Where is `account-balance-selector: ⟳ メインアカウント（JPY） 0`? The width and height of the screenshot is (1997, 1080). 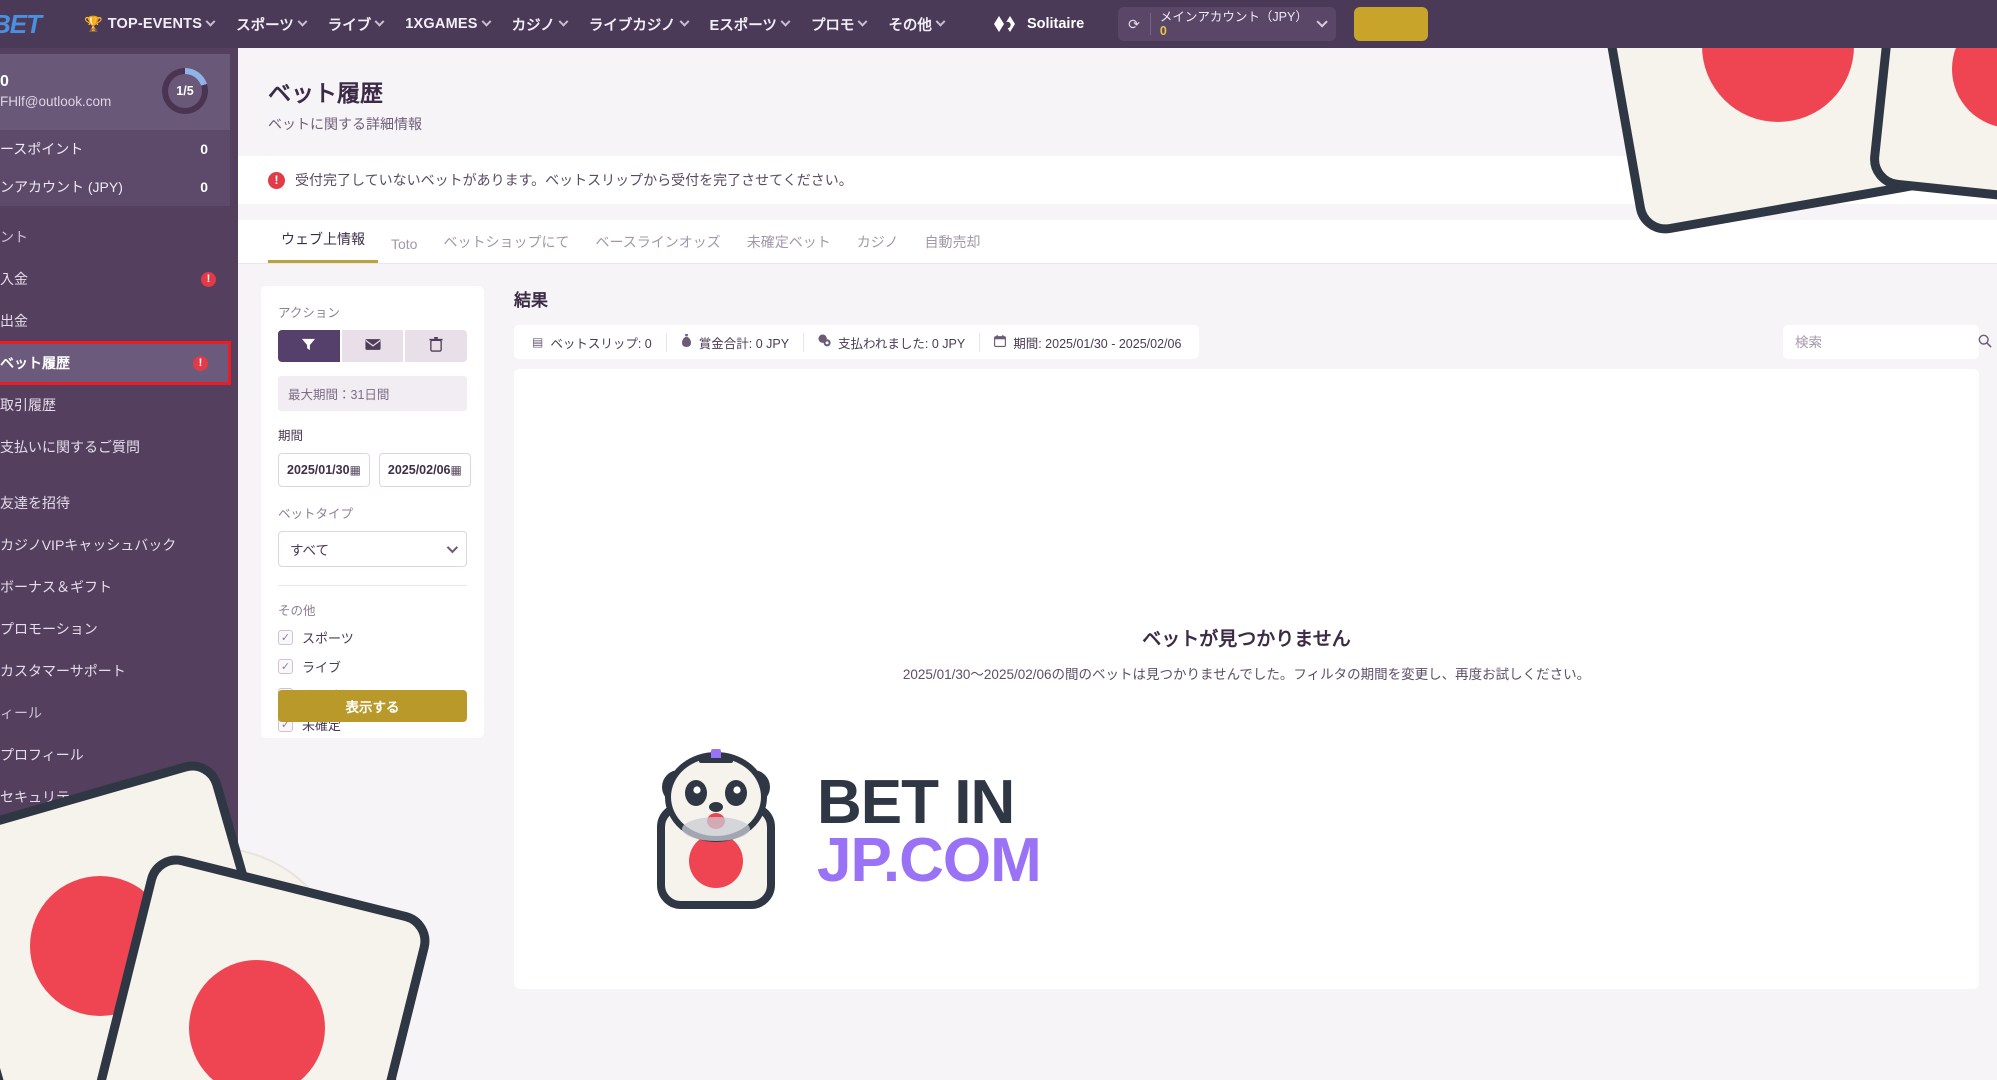
account-balance-selector: ⟳ メインアカウント（JPY） 0 is located at coordinates (1227, 24).